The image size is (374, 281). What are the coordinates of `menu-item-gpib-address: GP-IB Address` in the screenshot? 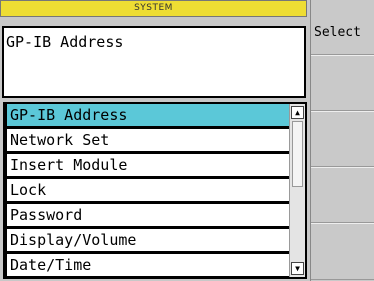 It's located at (148, 115).